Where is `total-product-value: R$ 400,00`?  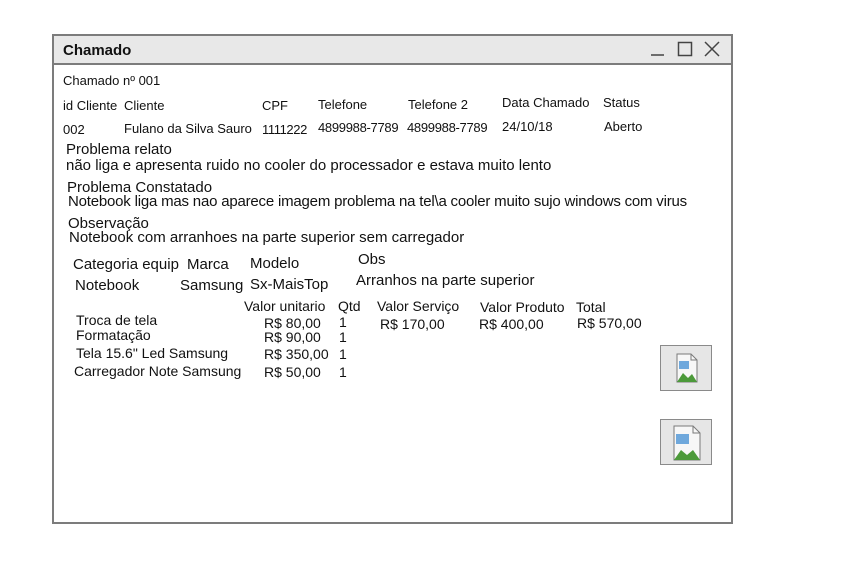
total-product-value: R$ 400,00 is located at coordinates (511, 324).